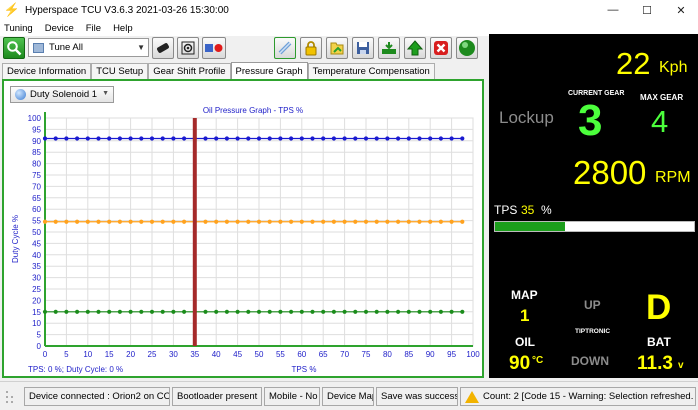  I want to click on y-tick-label: 30, so click(36, 278).